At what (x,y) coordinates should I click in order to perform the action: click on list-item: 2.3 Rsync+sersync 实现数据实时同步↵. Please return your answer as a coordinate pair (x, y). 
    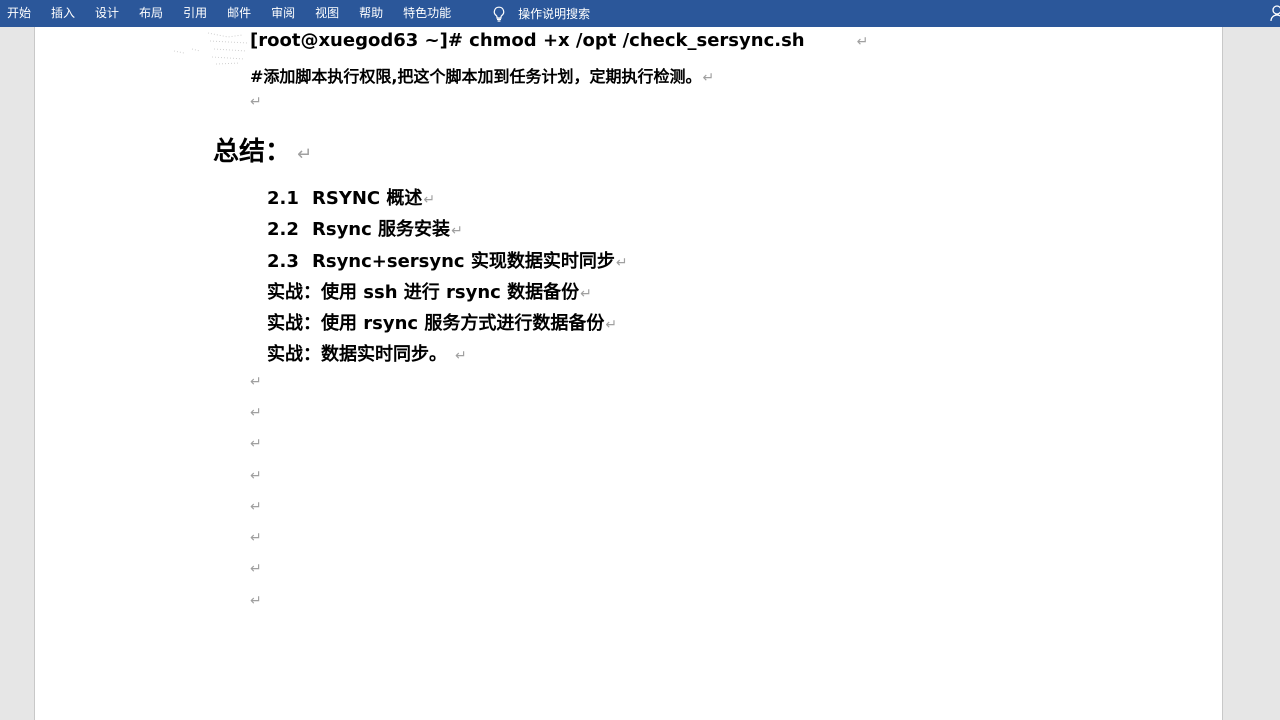
    Looking at the image, I should click on (447, 260).